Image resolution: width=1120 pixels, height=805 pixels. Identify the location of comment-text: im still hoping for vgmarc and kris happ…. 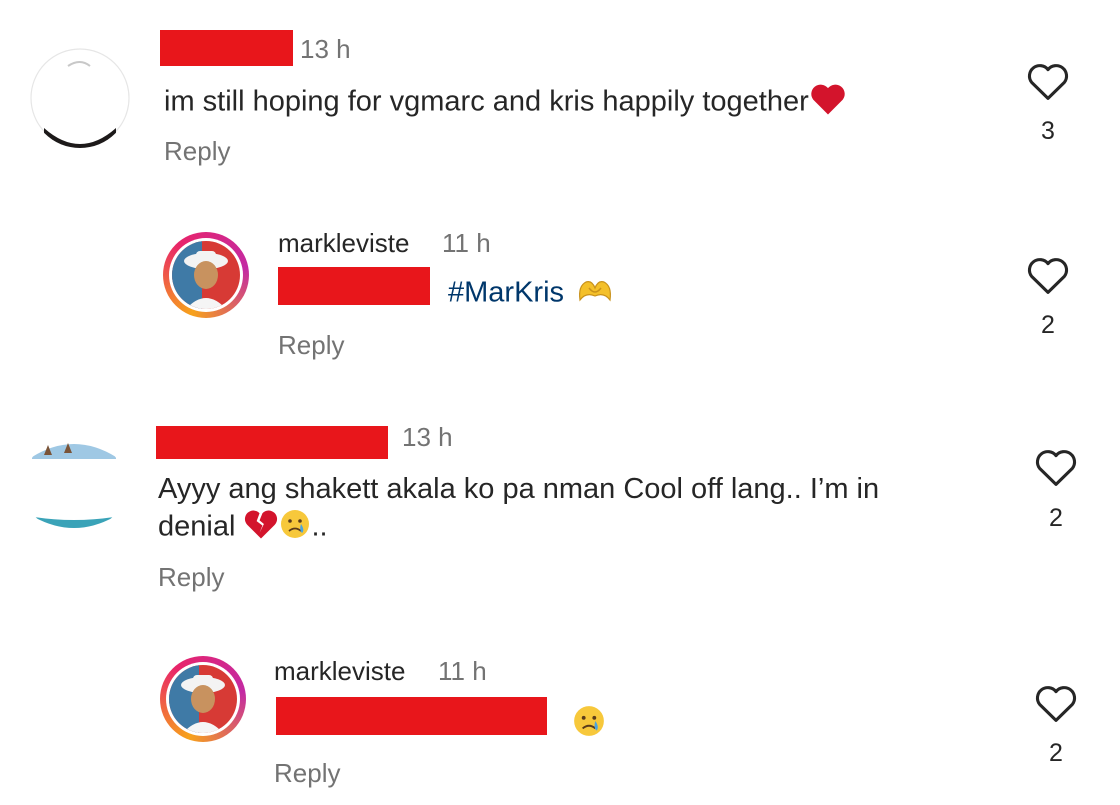
(505, 103).